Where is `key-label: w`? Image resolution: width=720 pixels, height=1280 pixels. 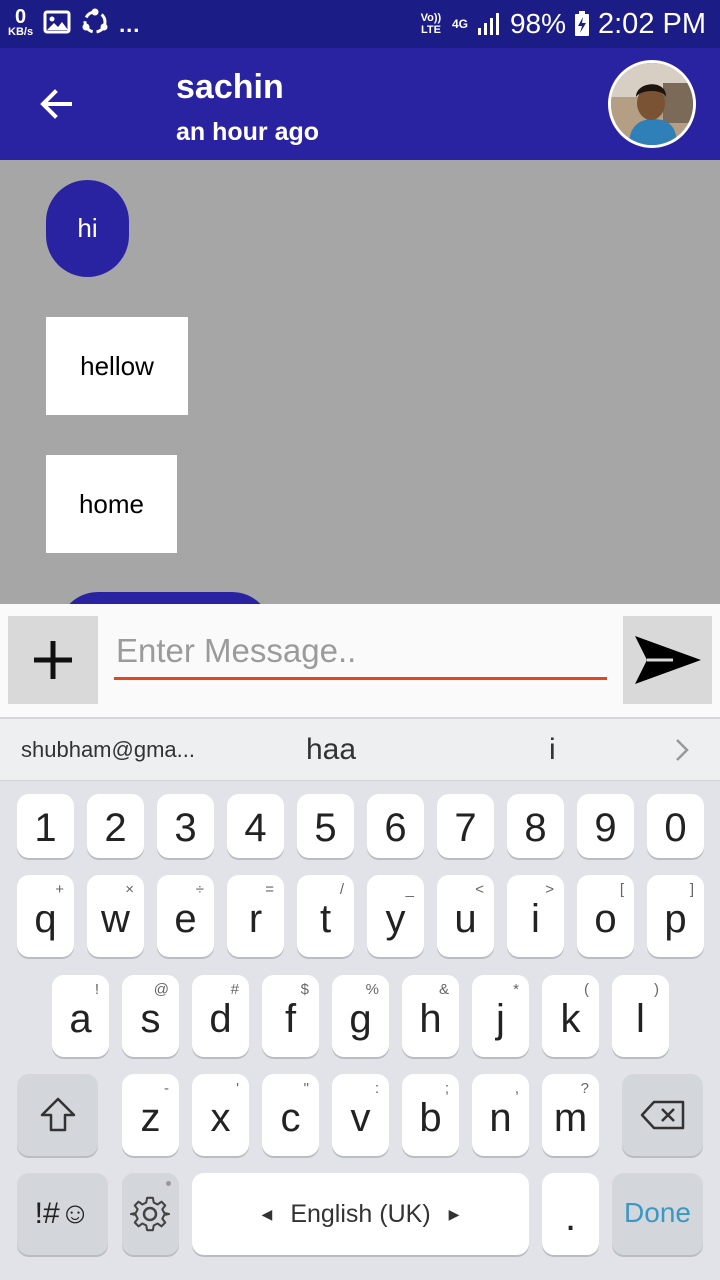
key-label: w is located at coordinates (115, 919).